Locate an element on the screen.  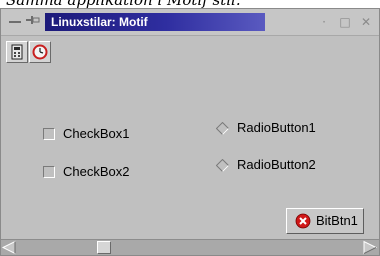
checkbox2 is located at coordinates (49, 172).